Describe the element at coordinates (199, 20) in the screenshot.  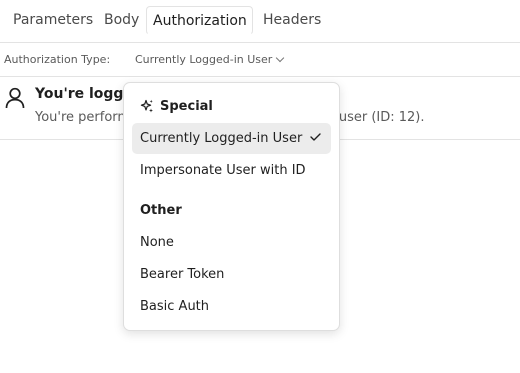
I see `tab-authorization: Authorization` at that location.